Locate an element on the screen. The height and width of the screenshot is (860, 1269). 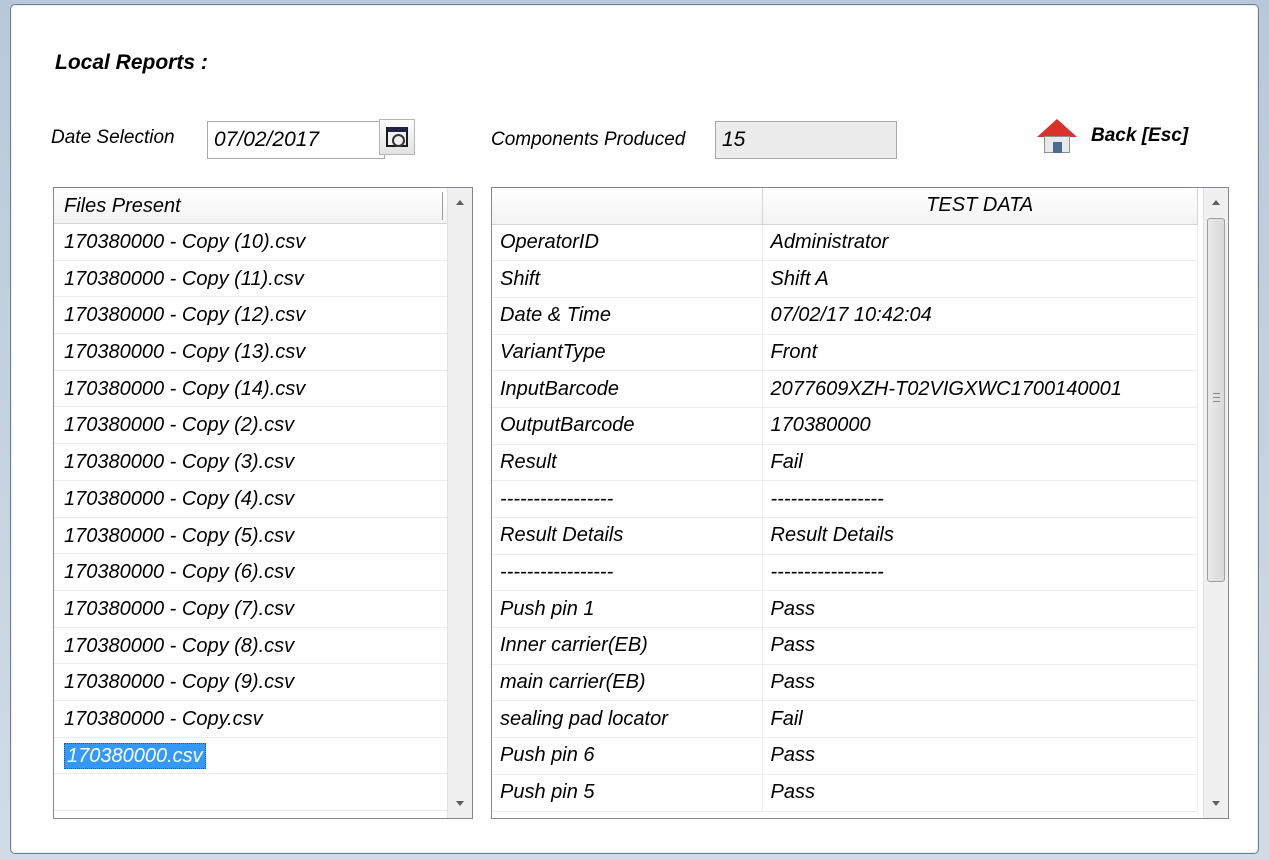
file-name: 170380000 - Copy (8).csv is located at coordinates (179, 645).